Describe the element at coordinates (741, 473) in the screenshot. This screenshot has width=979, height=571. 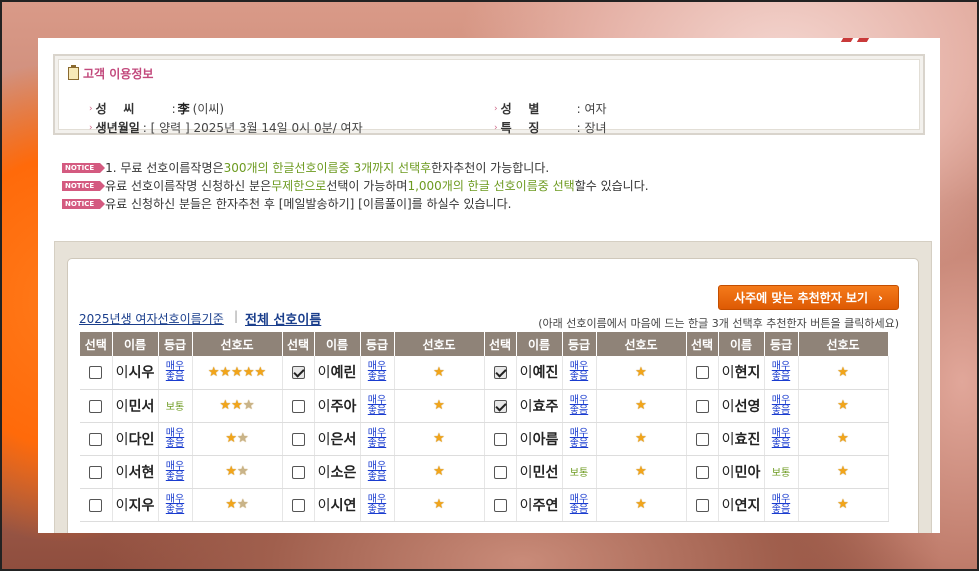
I see `name-text: 이민아` at that location.